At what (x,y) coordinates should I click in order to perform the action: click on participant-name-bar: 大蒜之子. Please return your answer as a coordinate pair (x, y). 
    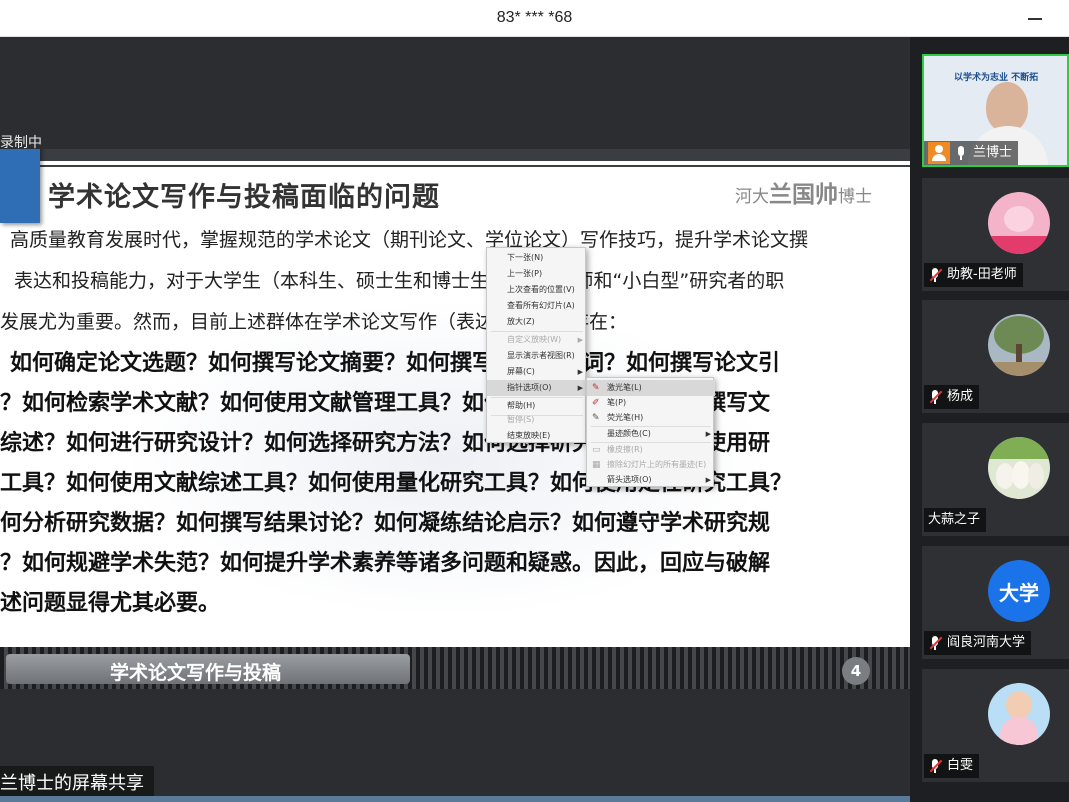
    Looking at the image, I should click on (955, 520).